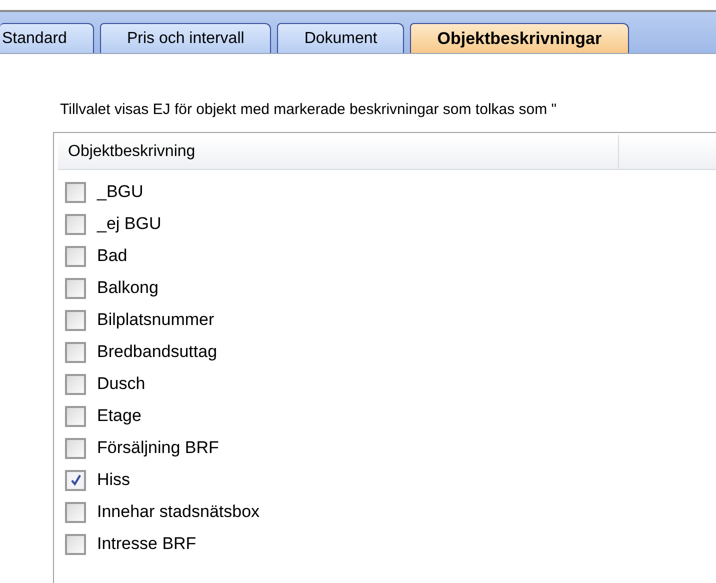 This screenshot has height=583, width=716. Describe the element at coordinates (519, 38) in the screenshot. I see `tab: Objektbeskrivningar` at that location.